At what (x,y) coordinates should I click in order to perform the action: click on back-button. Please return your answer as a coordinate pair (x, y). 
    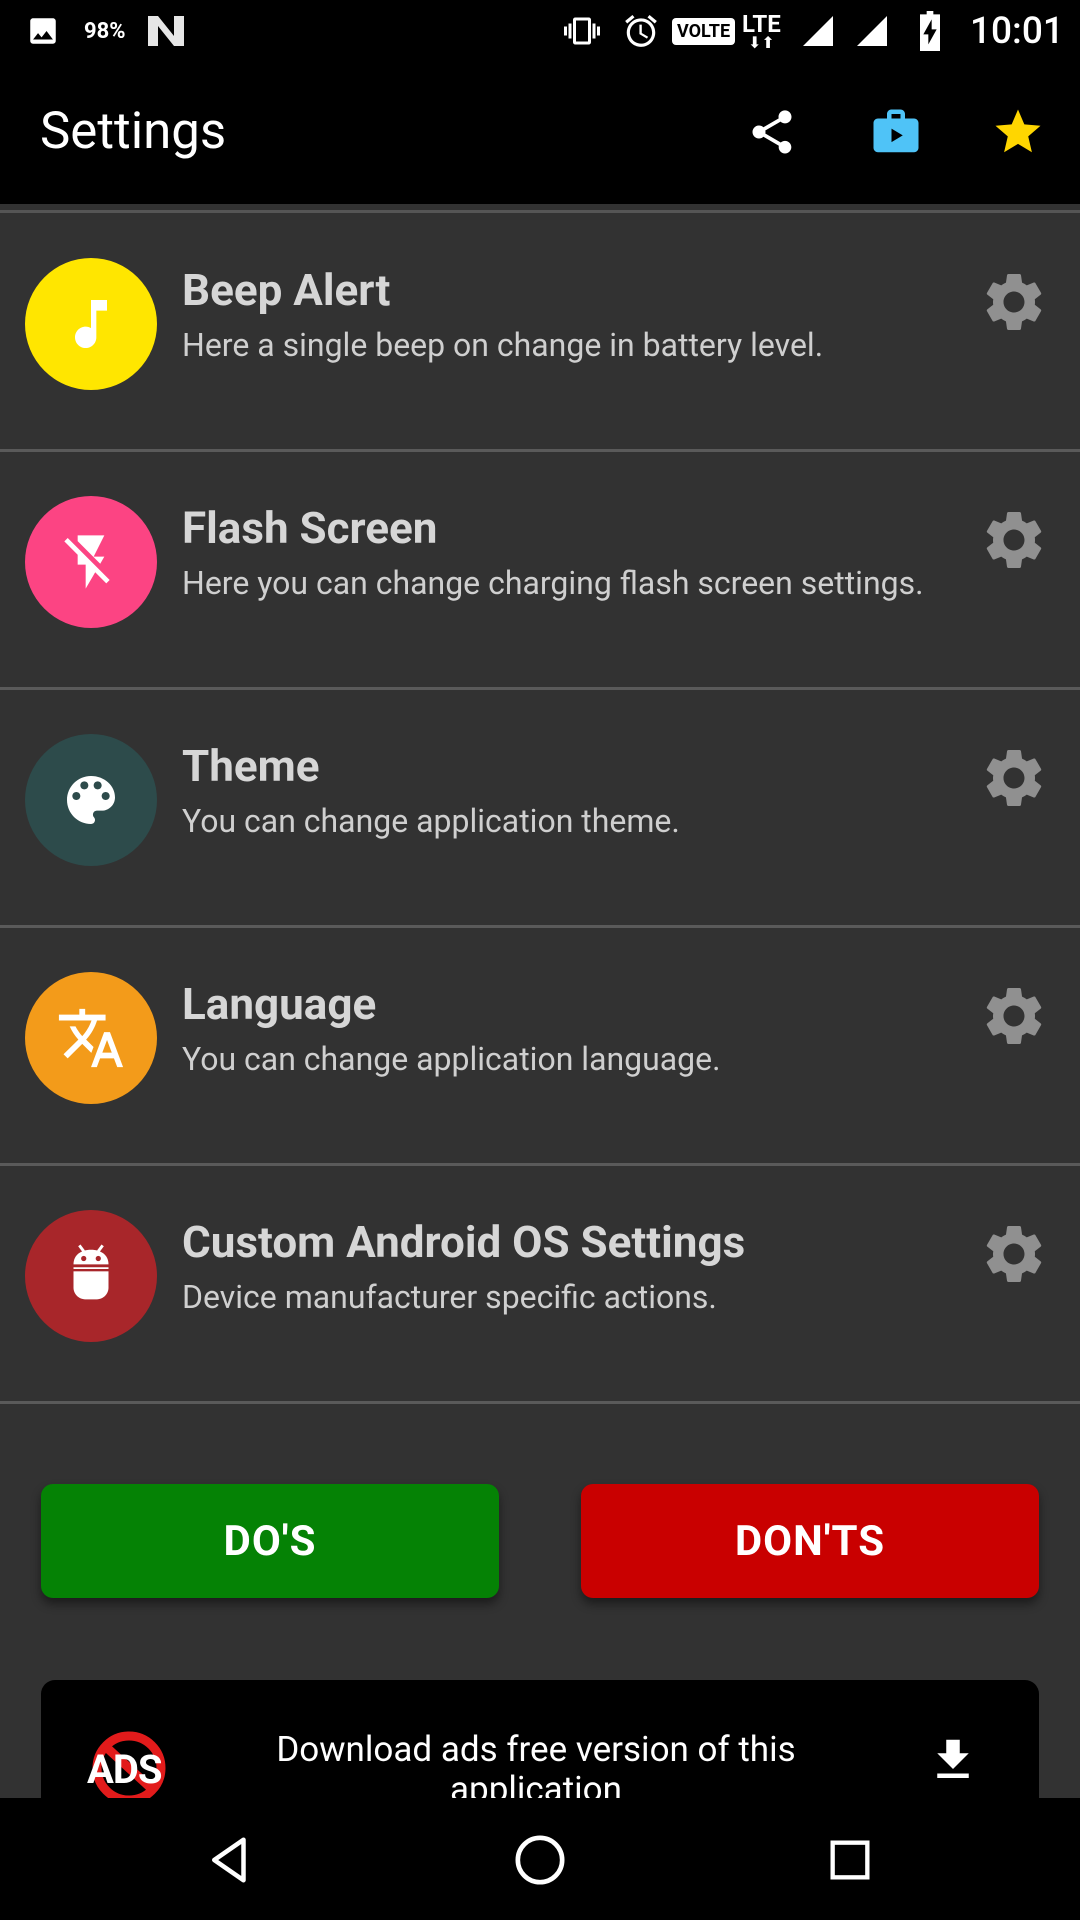
    Looking at the image, I should click on (230, 1860).